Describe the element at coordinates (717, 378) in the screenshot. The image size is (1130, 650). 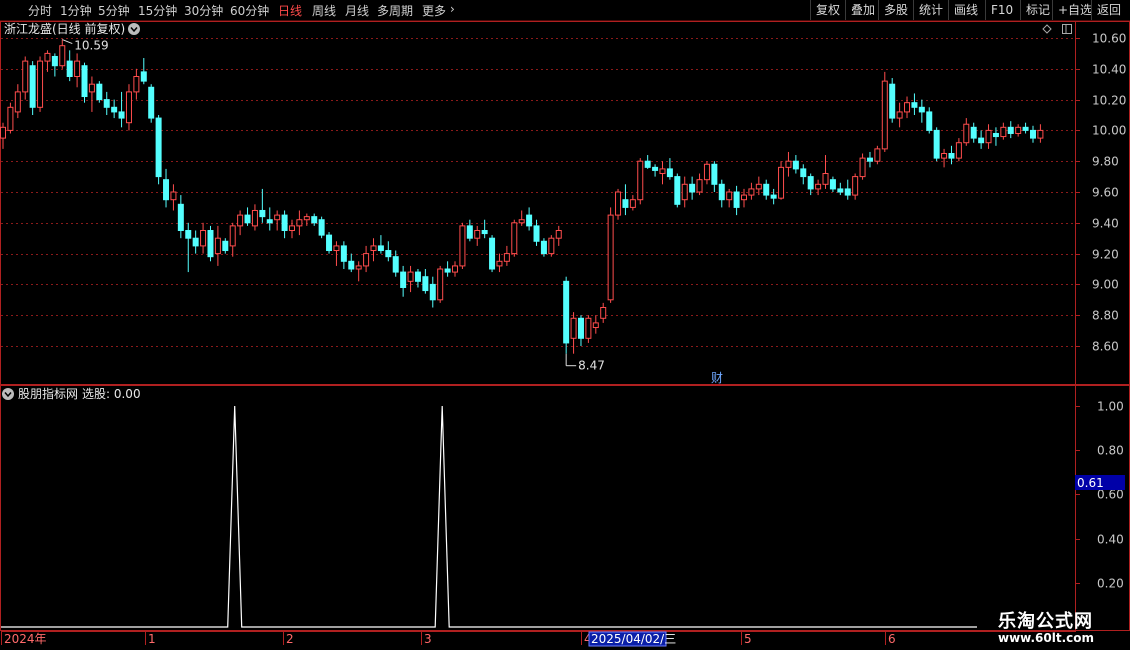
I see `financial-report-marker: 财` at that location.